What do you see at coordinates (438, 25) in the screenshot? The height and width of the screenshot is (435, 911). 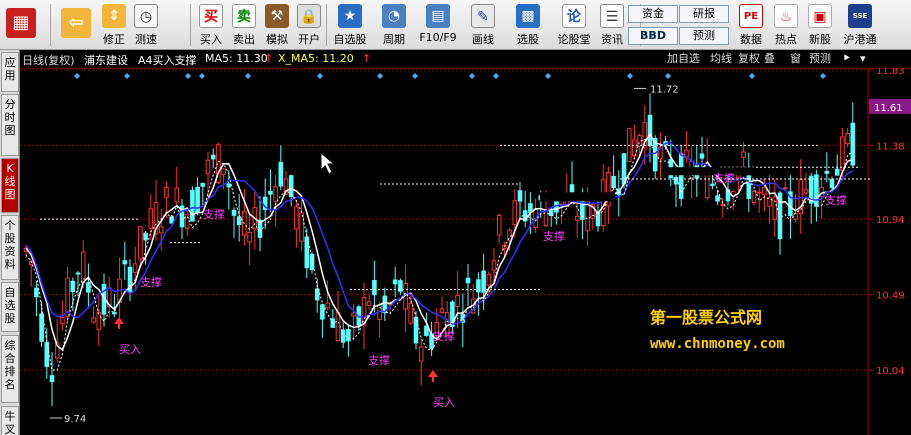 I see `toolbar-button-10: ▤ F10/F9` at bounding box center [438, 25].